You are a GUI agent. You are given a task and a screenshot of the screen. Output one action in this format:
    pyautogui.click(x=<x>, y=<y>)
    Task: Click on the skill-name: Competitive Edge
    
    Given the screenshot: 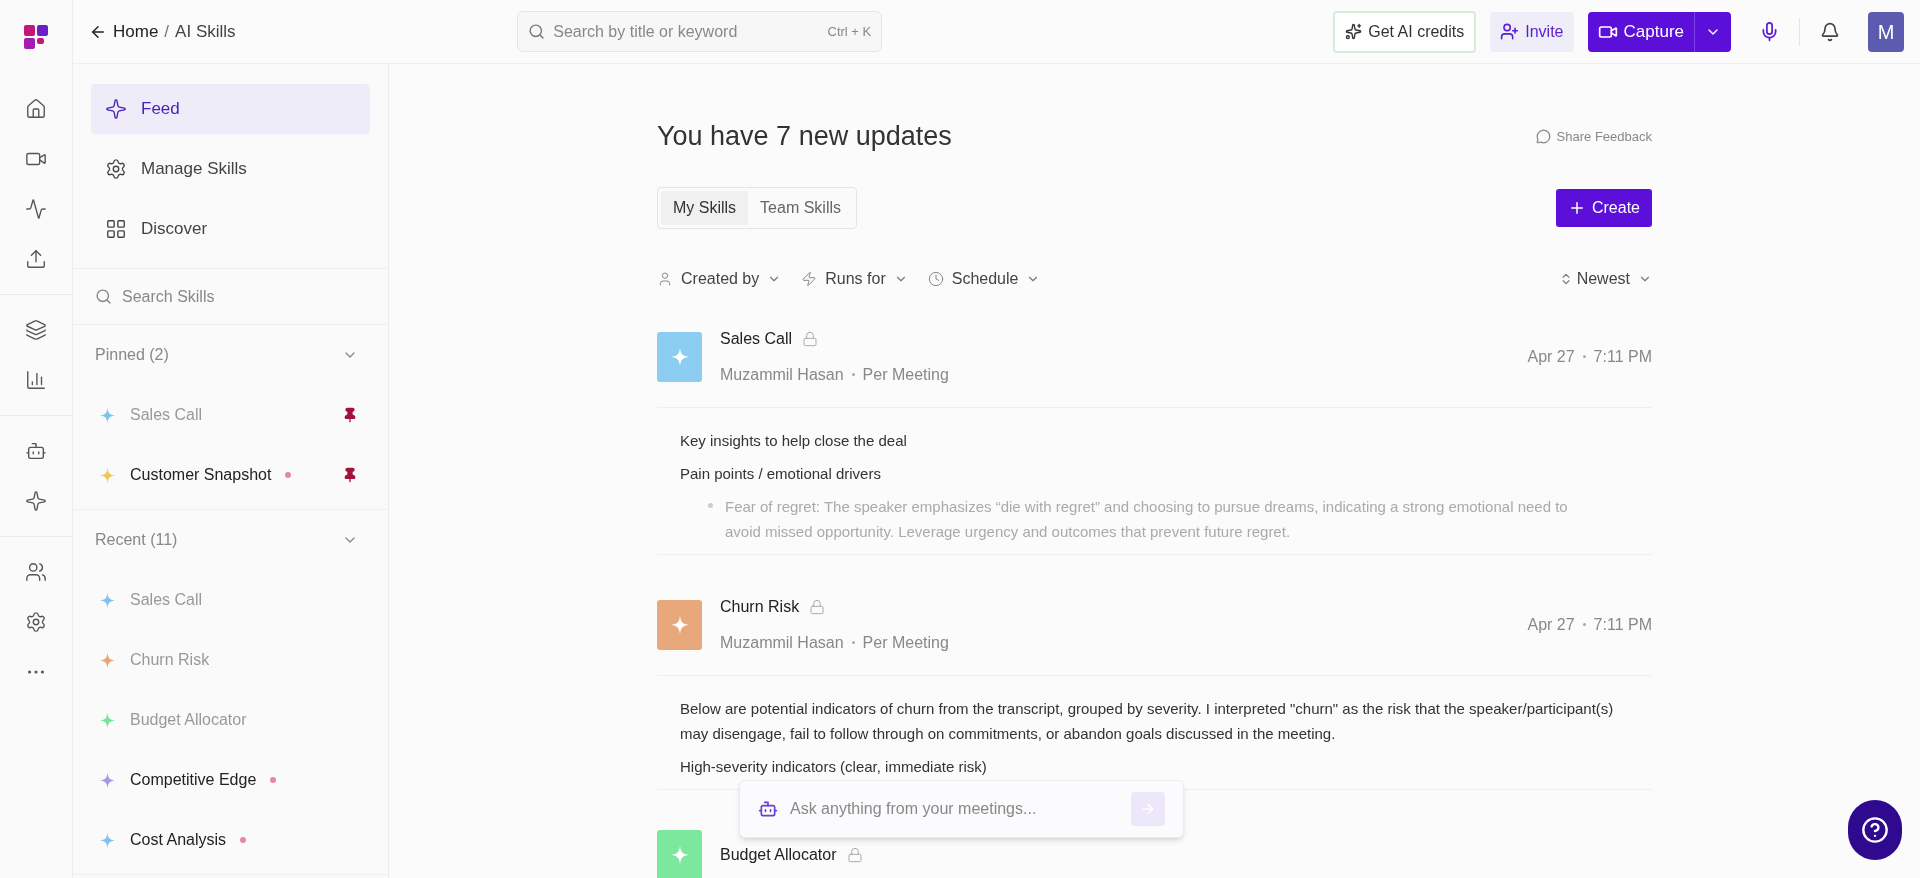 What is the action you would take?
    pyautogui.click(x=193, y=780)
    